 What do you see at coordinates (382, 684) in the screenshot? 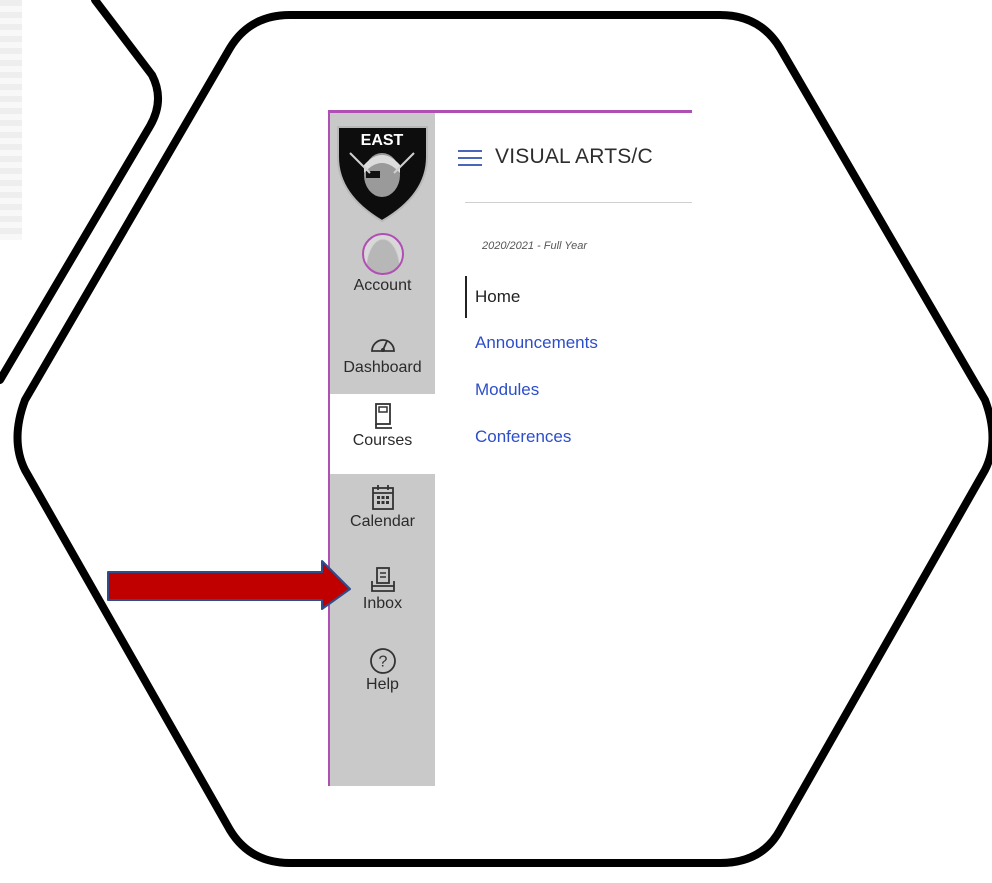
I see `nav-help-label: Help` at bounding box center [382, 684].